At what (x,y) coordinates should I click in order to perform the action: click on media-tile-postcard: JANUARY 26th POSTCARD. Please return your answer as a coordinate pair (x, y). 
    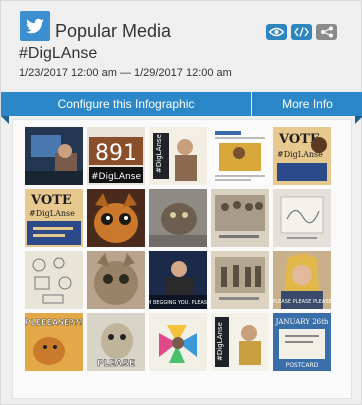
    Looking at the image, I should click on (302, 342).